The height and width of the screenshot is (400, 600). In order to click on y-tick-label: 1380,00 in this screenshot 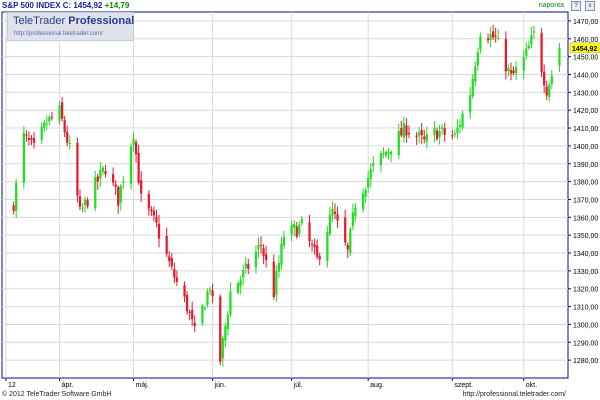, I will do `click(585, 183)`.